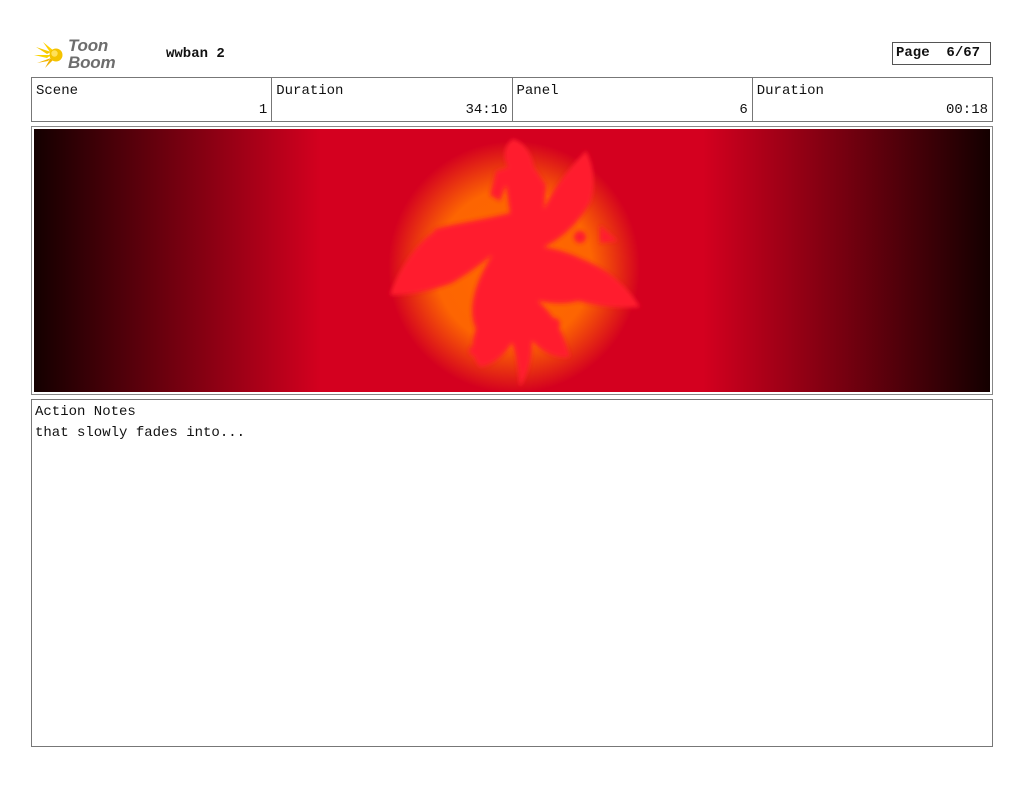  What do you see at coordinates (57, 91) in the screenshot?
I see `scene-label: Scene` at bounding box center [57, 91].